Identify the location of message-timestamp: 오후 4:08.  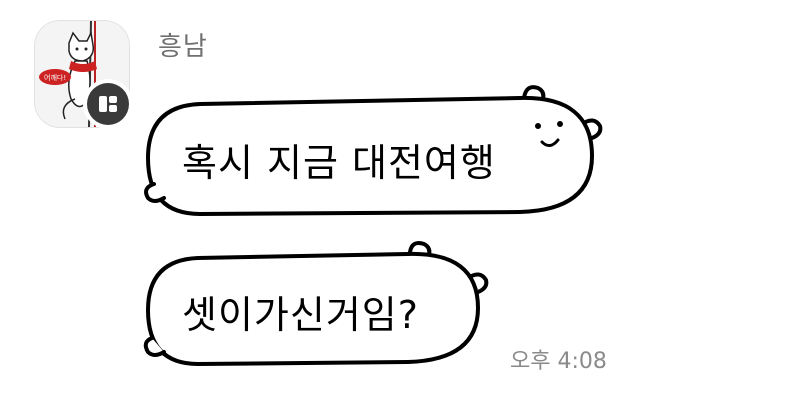
(558, 361).